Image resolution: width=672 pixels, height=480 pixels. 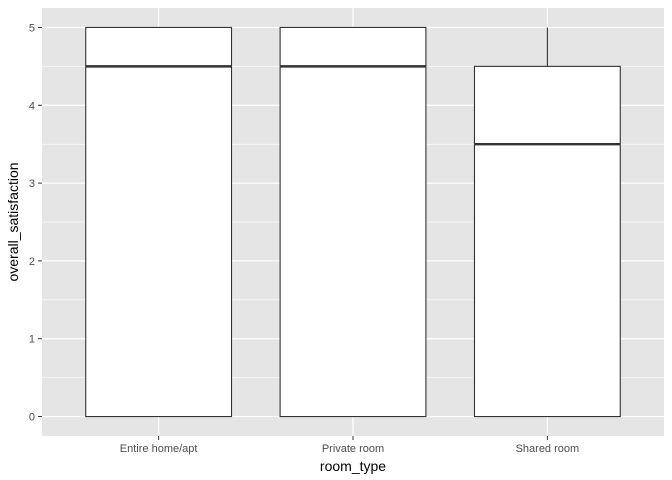 I want to click on x-tick-label: Shared room, so click(x=548, y=449).